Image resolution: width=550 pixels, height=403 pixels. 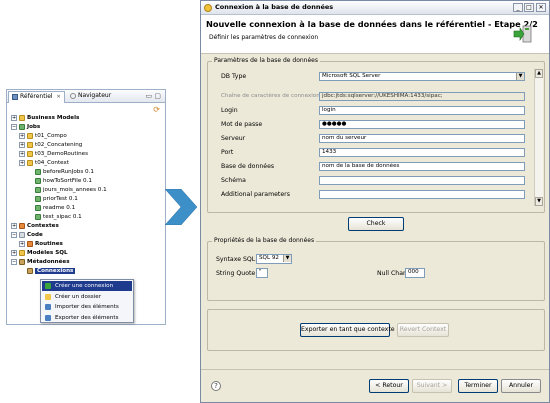 What do you see at coordinates (54, 217) in the screenshot?
I see `tree-item: test_sipac 0.1` at bounding box center [54, 217].